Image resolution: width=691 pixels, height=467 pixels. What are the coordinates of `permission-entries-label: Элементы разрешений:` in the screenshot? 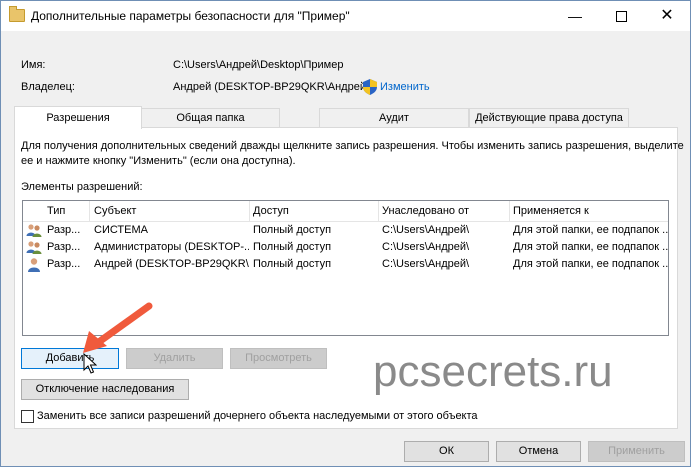 It's located at (82, 187).